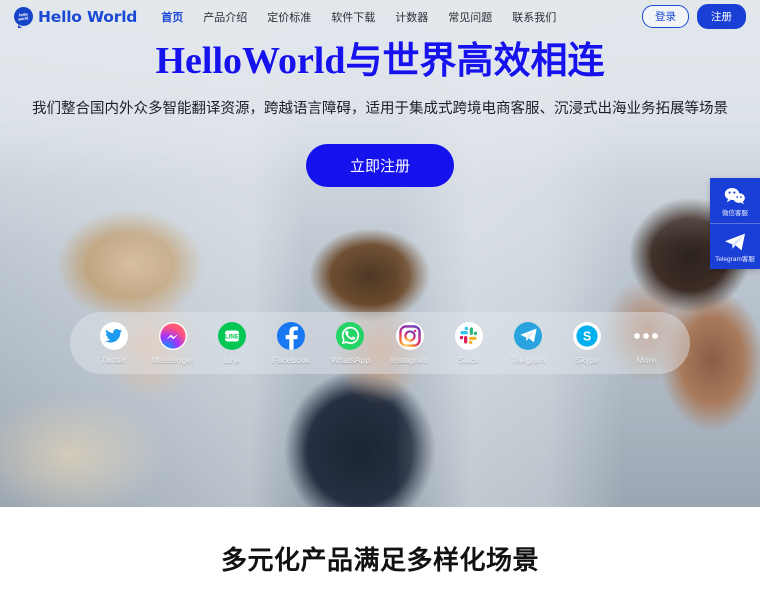  Describe the element at coordinates (291, 335) in the screenshot. I see `facebook-icon` at that location.